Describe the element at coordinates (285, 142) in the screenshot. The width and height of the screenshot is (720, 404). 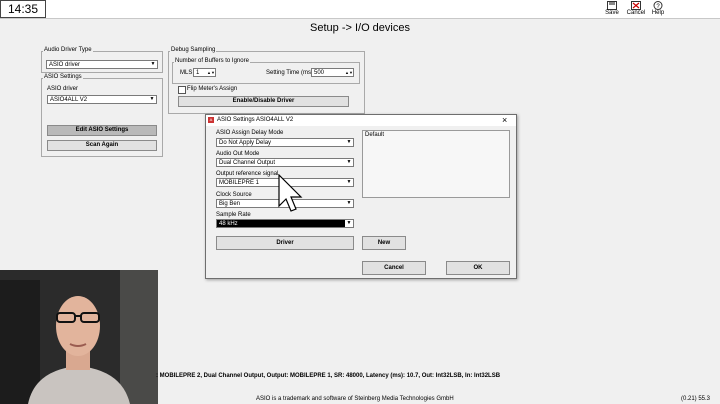
I see `assign-delay-select: Do Not Apply Delay ▼` at that location.